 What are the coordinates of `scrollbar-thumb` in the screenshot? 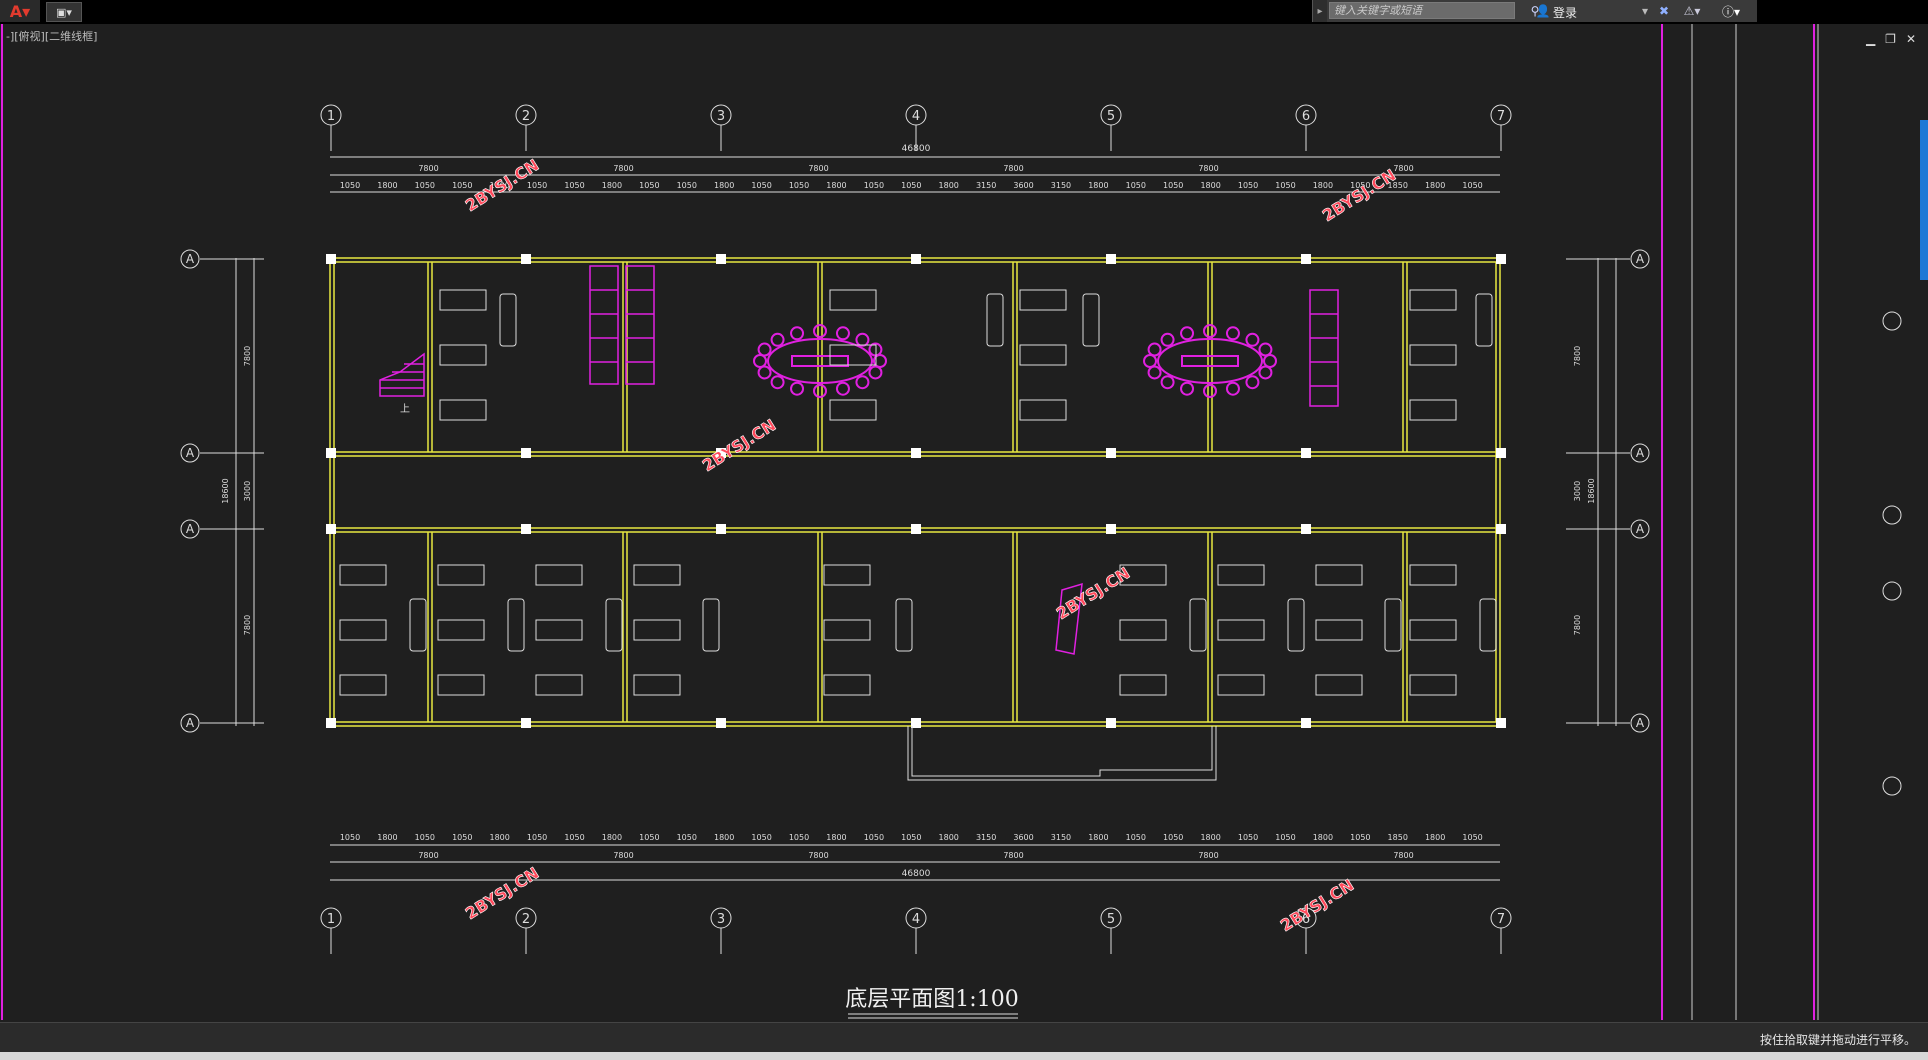 It's located at (1924, 200).